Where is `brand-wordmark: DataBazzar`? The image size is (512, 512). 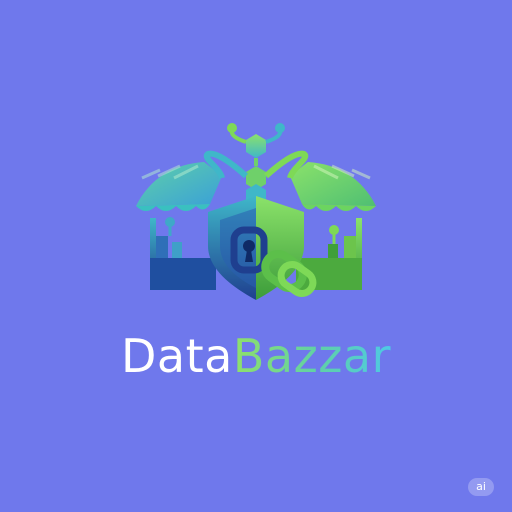 brand-wordmark: DataBazzar is located at coordinates (256, 356).